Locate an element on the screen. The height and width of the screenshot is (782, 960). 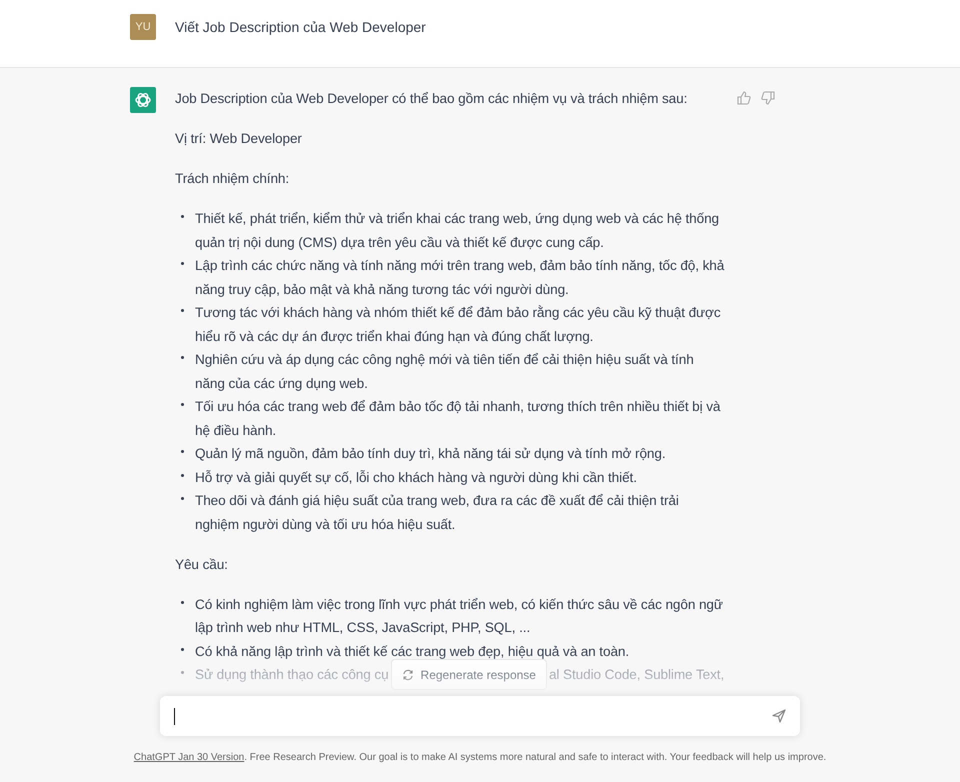
list-item-text: Theo dõi và đánh giá hiệu suất của trang web, đưa ra các đề xuất để cải thiện trải nghiệm người dùng và tối ưu hóa hiệu suất. is located at coordinates (437, 513).